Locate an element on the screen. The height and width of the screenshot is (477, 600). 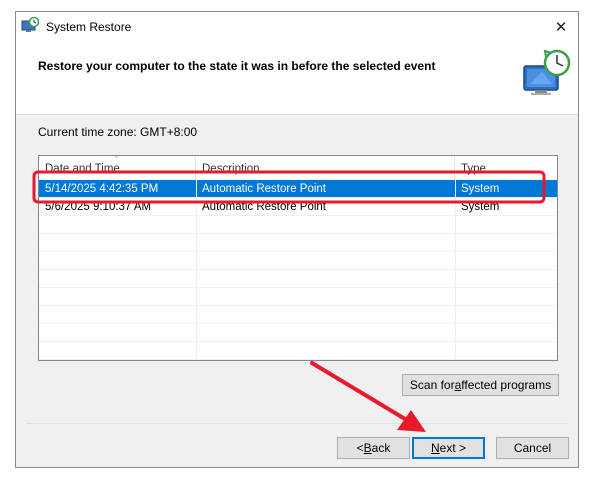
list-header: ˇ Date and Time Description Type is located at coordinates (298, 168).